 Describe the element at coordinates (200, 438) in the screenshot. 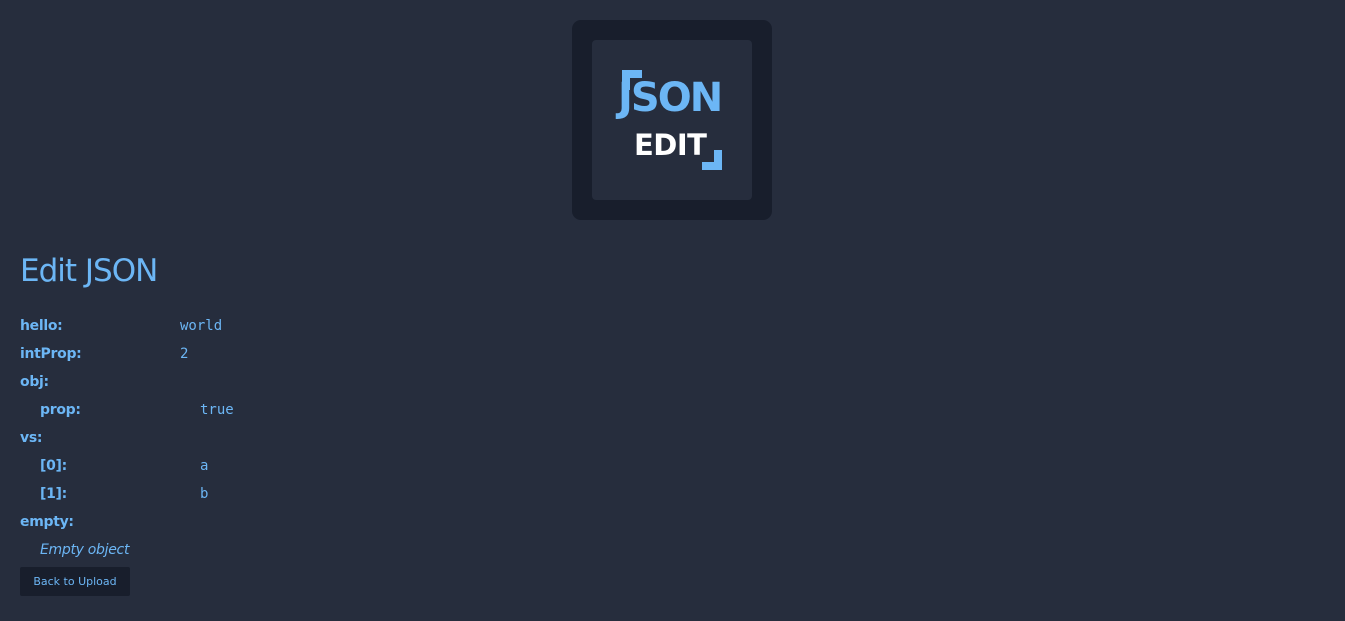

I see `field-row-vs: vs:` at that location.